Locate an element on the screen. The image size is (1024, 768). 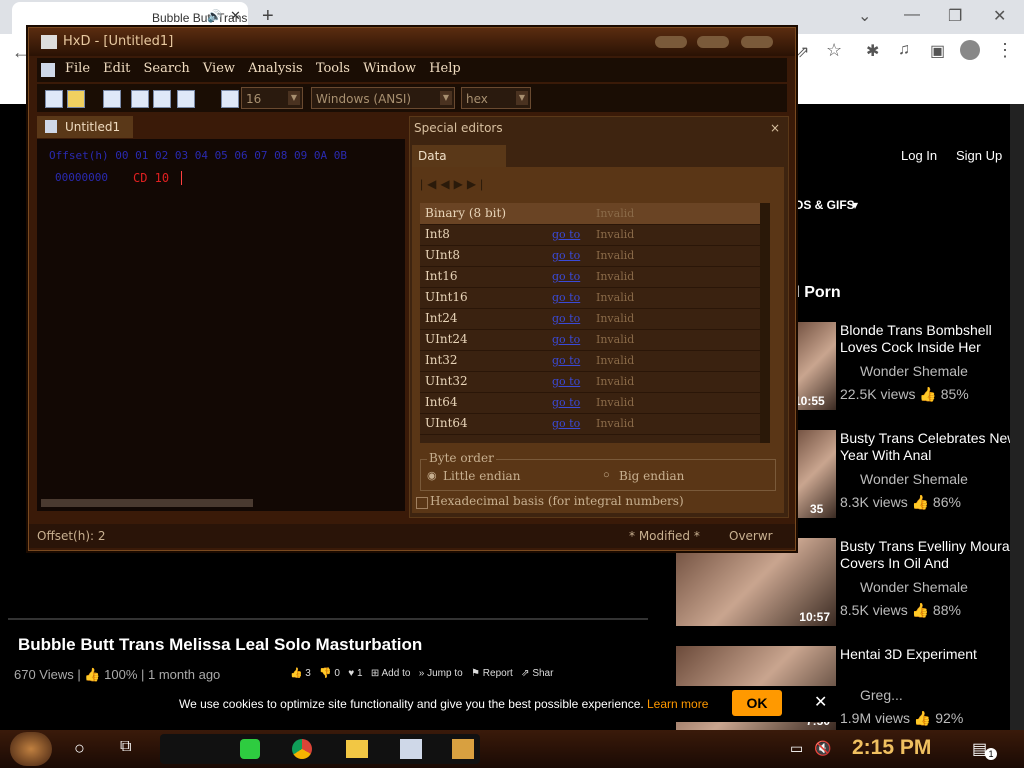
view-icon is located at coordinates (230, 99).